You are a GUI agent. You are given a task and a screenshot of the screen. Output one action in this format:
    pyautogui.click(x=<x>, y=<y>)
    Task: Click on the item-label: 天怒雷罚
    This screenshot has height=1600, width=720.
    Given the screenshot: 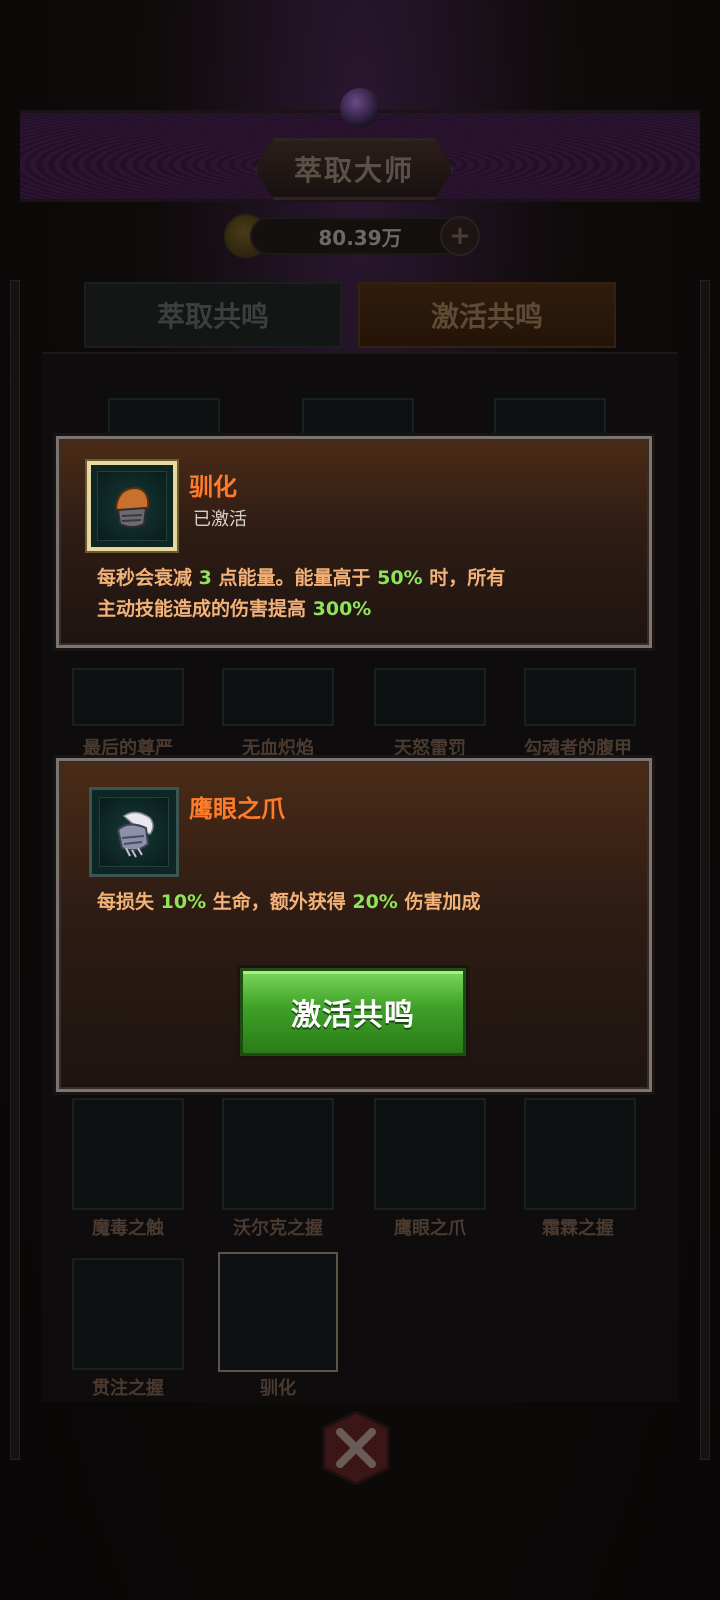 What is the action you would take?
    pyautogui.click(x=430, y=748)
    